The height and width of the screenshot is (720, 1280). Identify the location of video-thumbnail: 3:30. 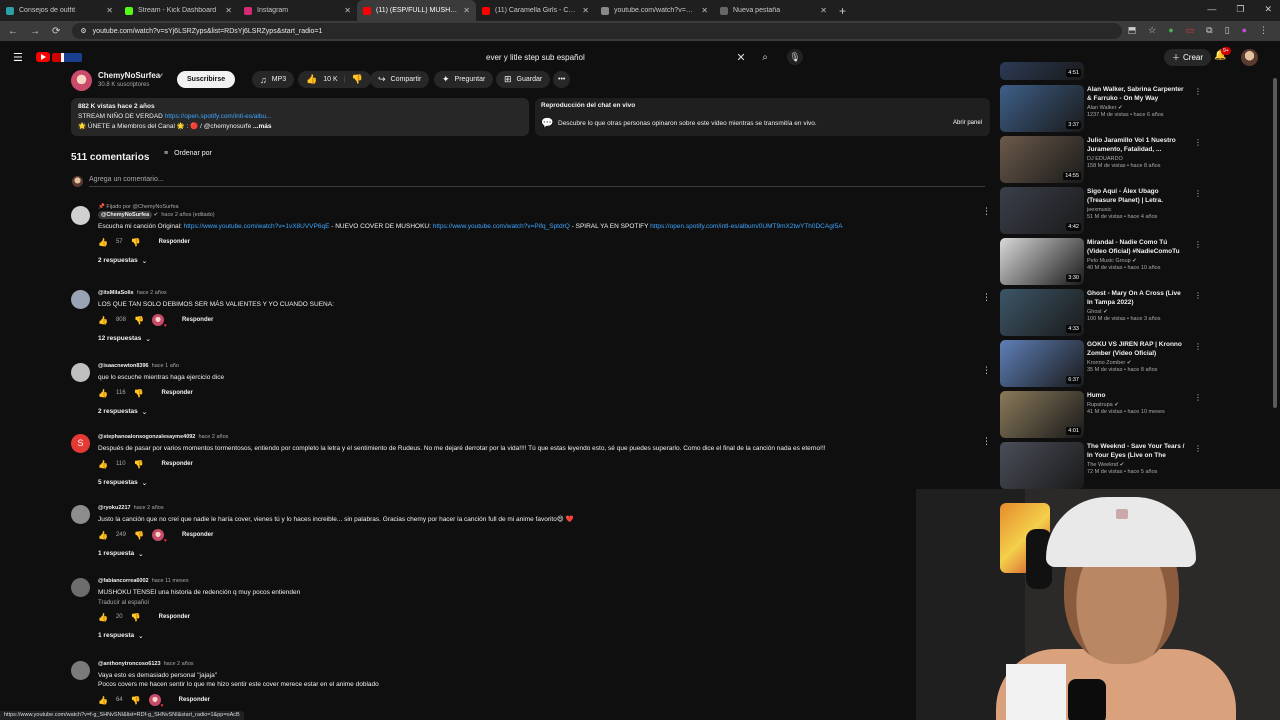
(1042, 261).